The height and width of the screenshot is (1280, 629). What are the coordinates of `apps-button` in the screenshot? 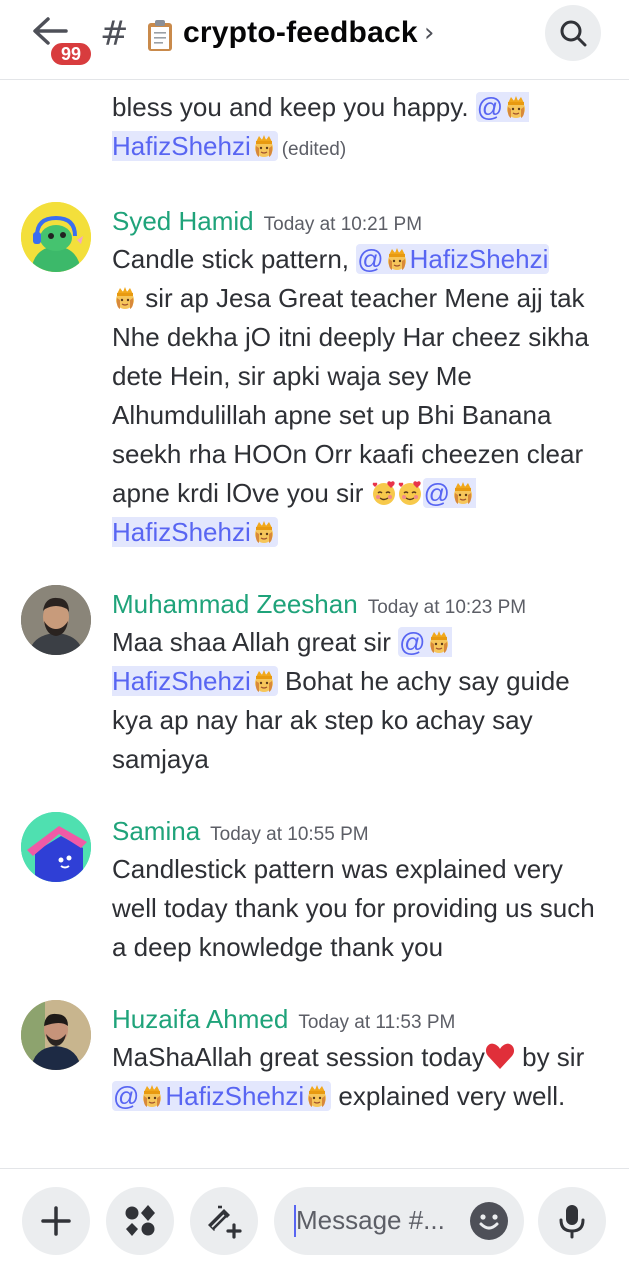 It's located at (140, 1221).